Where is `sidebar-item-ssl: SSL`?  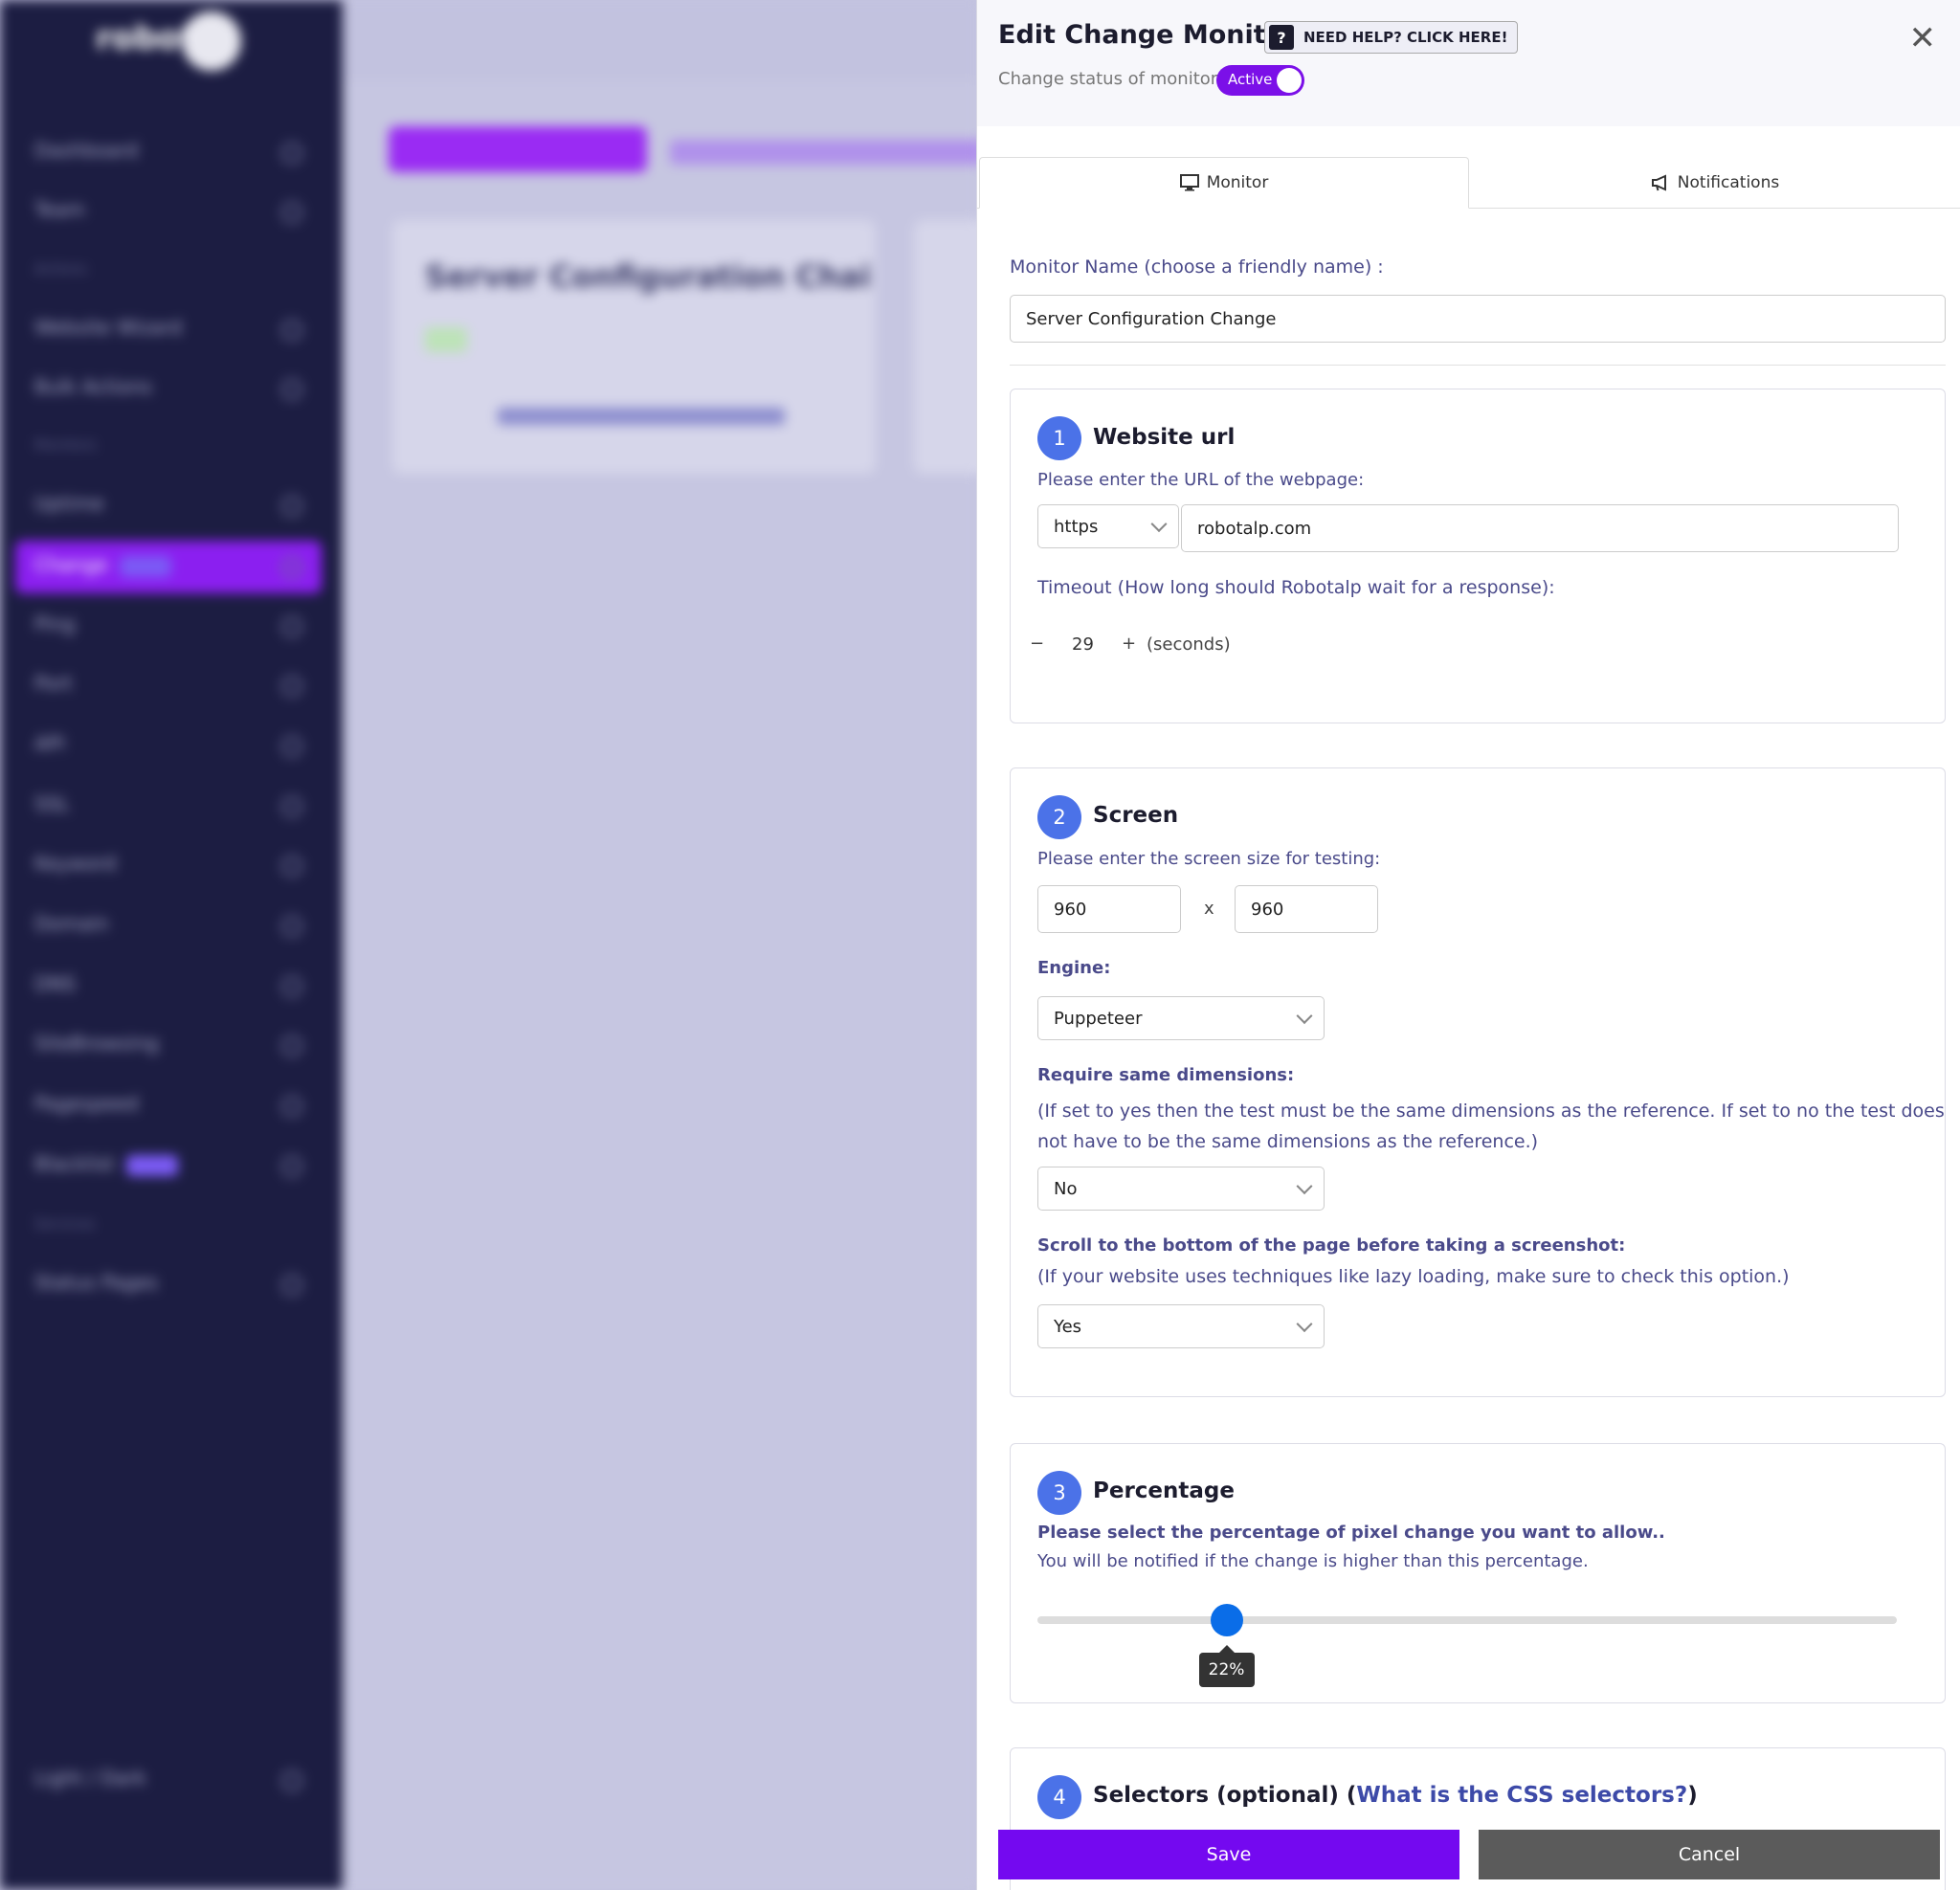 sidebar-item-ssl: SSL is located at coordinates (173, 806).